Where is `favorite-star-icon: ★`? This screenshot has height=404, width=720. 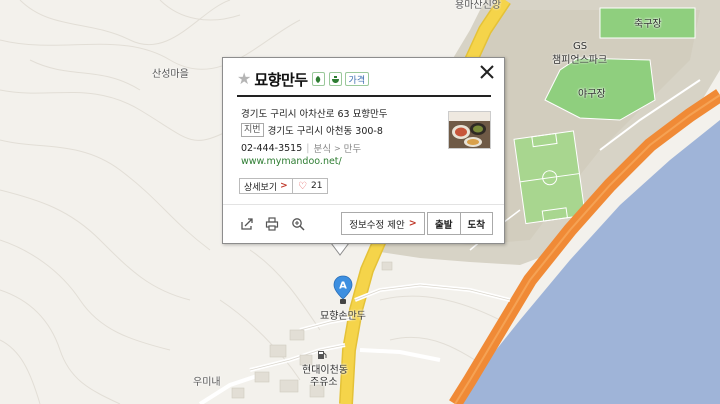 favorite-star-icon: ★ is located at coordinates (244, 79).